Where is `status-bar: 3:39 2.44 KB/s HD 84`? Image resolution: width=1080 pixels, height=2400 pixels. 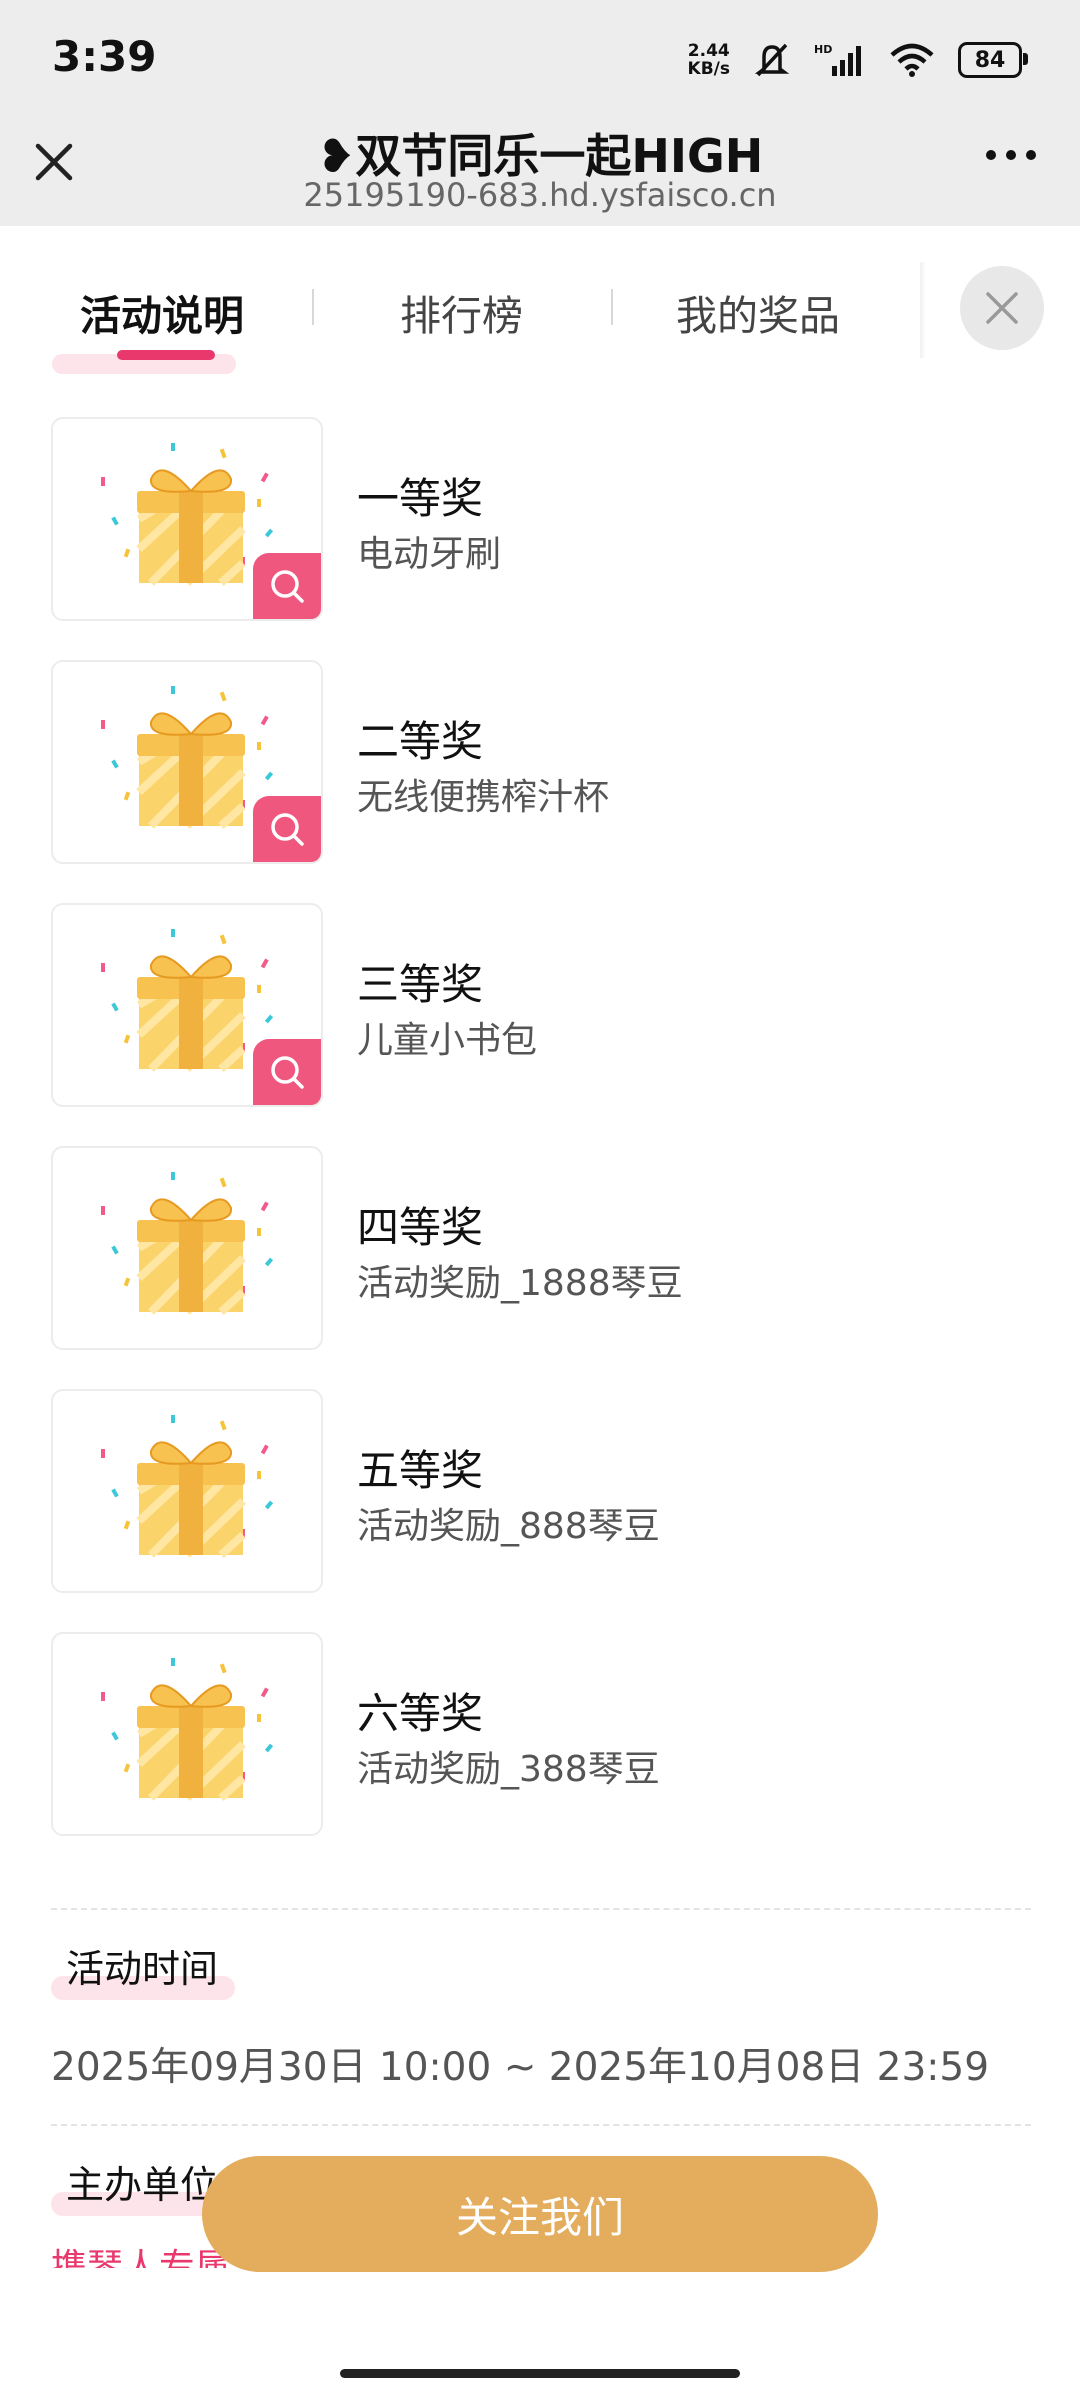
status-bar: 3:39 2.44 KB/s HD 84 is located at coordinates (540, 60).